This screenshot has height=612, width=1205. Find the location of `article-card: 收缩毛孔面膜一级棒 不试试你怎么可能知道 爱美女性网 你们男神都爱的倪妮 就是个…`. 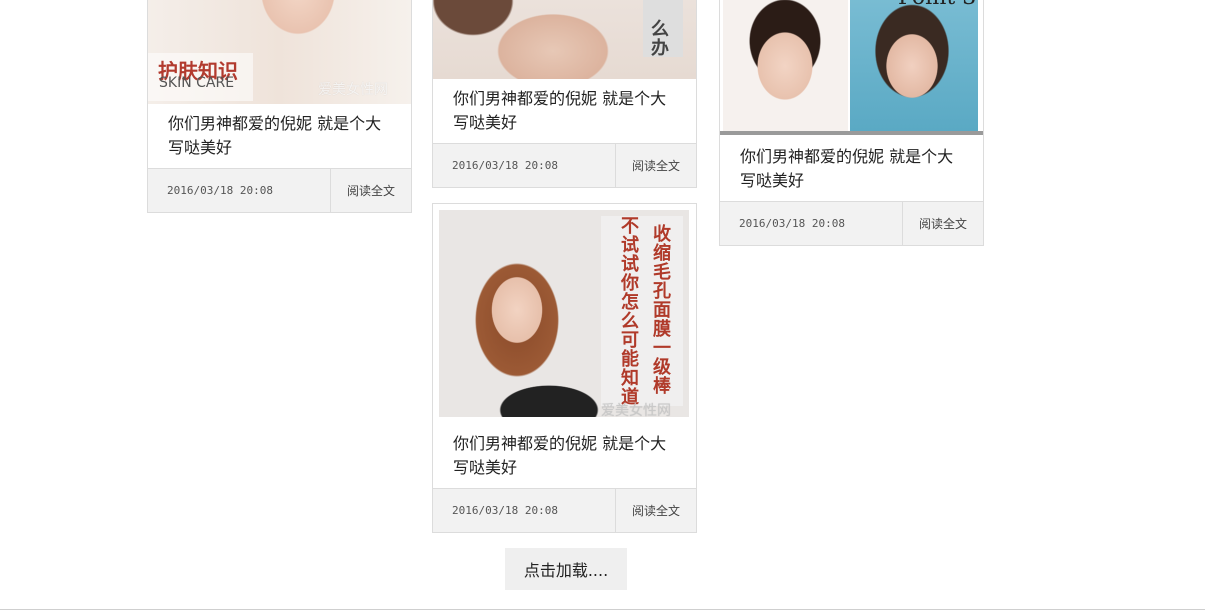

article-card: 收缩毛孔面膜一级棒 不试试你怎么可能知道 爱美女性网 你们男神都爱的倪妮 就是个… is located at coordinates (564, 368).